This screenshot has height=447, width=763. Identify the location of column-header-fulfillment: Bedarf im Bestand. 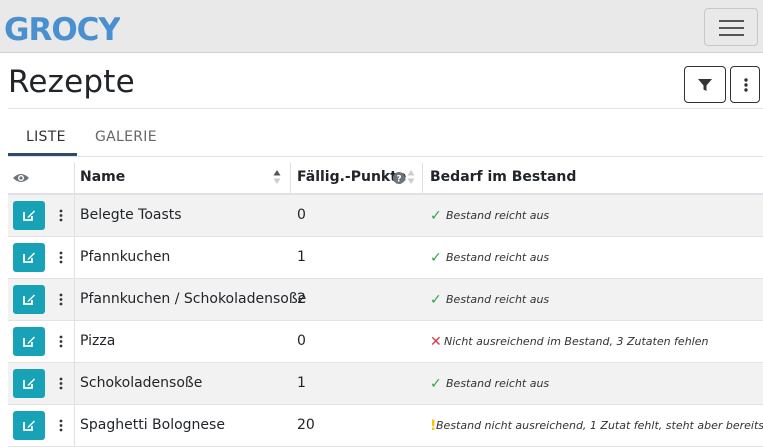
(503, 177).